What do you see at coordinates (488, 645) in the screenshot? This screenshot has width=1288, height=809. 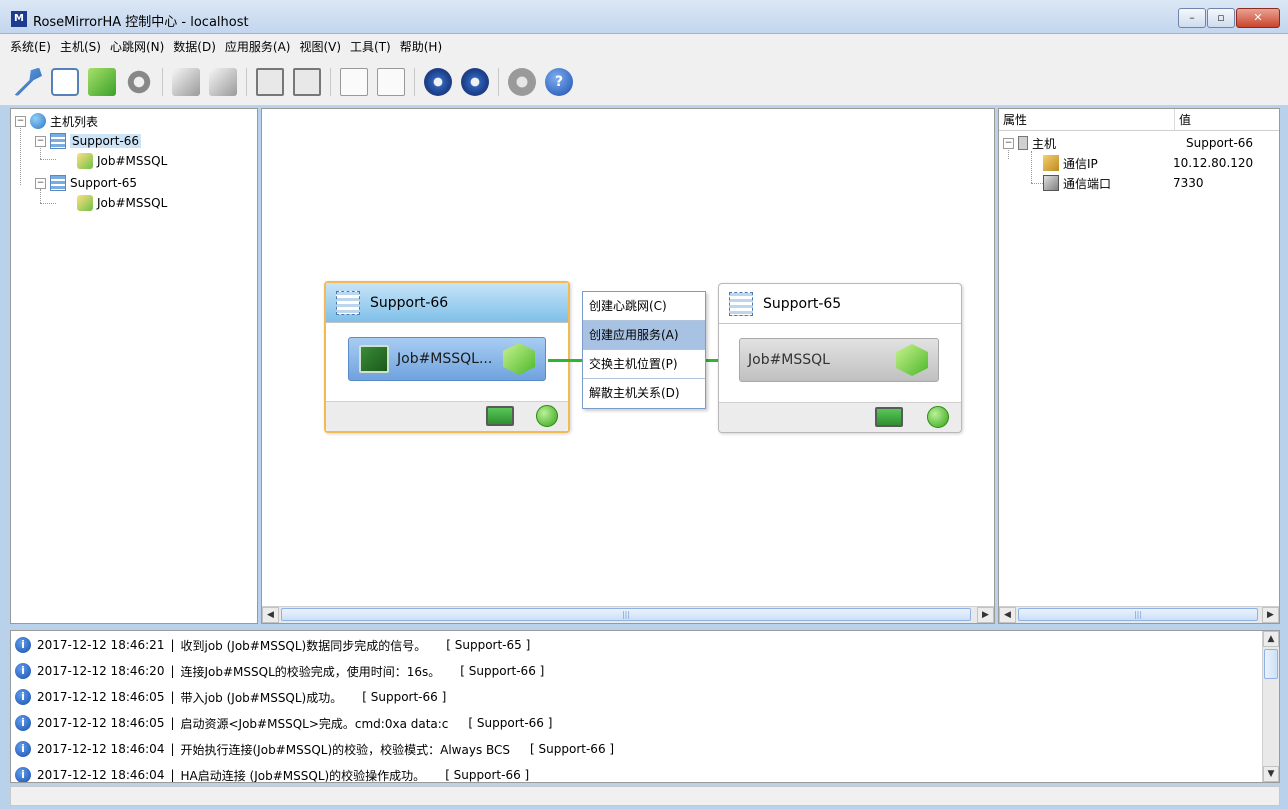 I see `log-host: [ Support-65 ]` at bounding box center [488, 645].